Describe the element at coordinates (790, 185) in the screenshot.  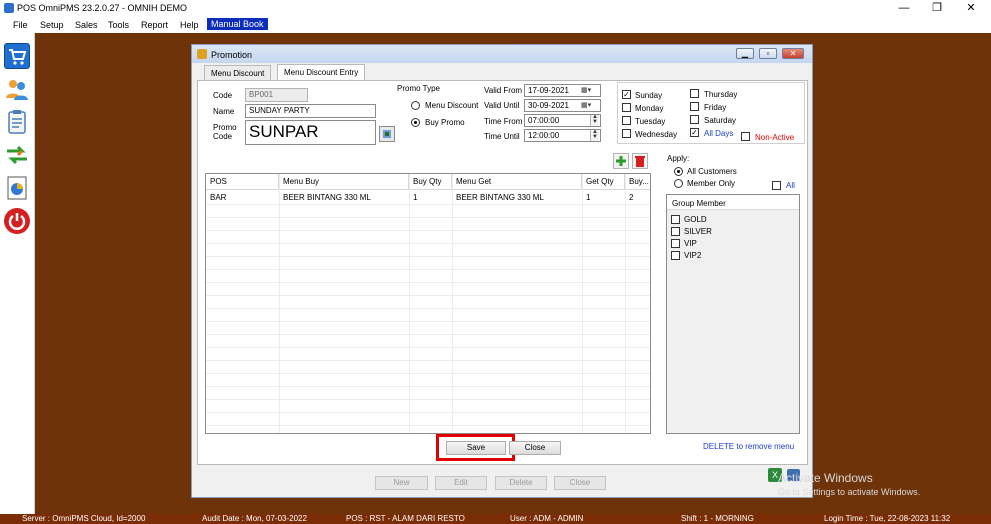
I see `all-groups-label: All` at that location.